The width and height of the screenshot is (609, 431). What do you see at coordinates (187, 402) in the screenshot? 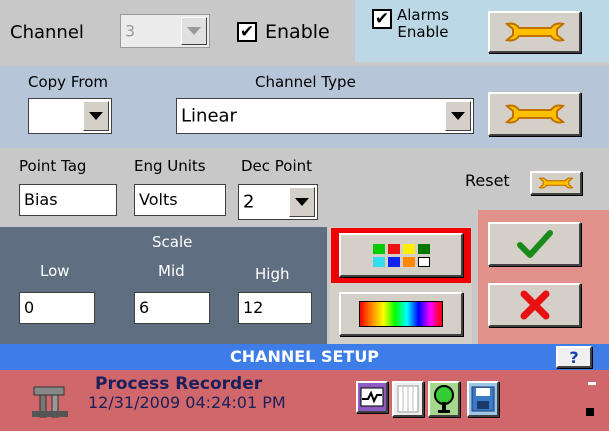
I see `status-datetime: 12/31/2009 04:24:01 PM` at bounding box center [187, 402].